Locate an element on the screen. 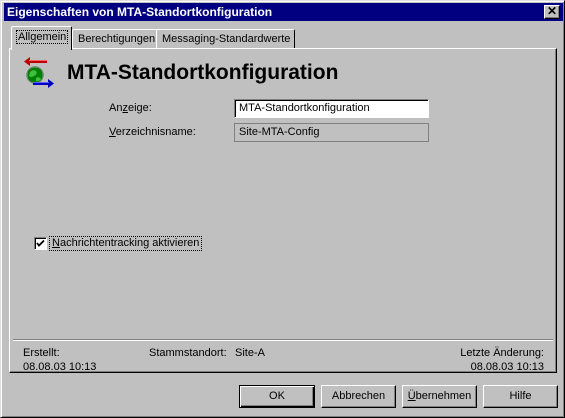  ok-button: OK is located at coordinates (277, 396).